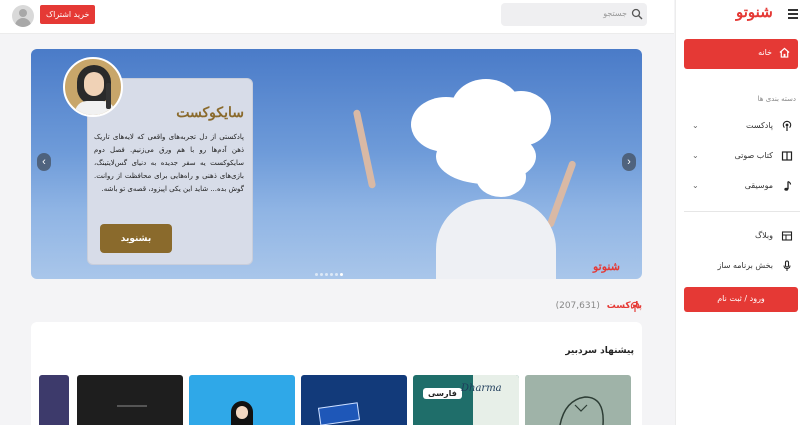  I want to click on carousel-next-button: ›, so click(629, 162).